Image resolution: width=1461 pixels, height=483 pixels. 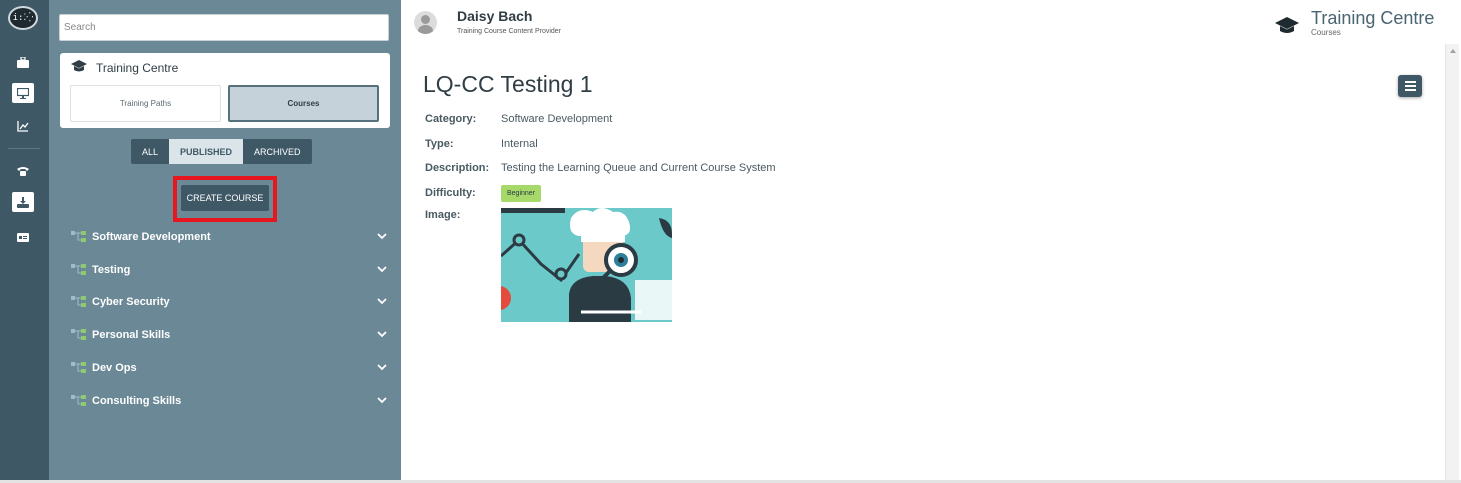 What do you see at coordinates (131, 335) in the screenshot?
I see `category-label: Personal Skills` at bounding box center [131, 335].